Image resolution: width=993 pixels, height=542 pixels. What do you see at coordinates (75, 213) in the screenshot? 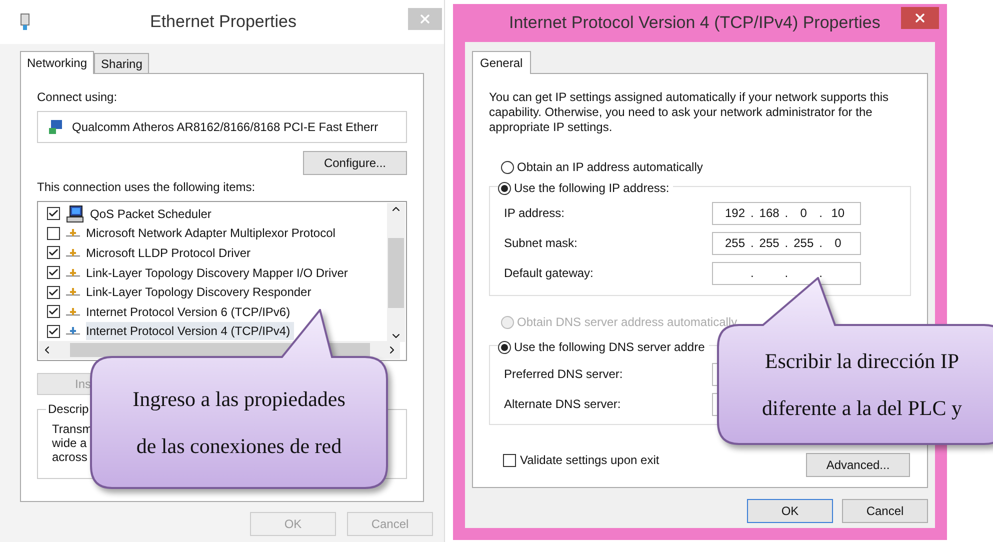
I see `computer-icon` at bounding box center [75, 213].